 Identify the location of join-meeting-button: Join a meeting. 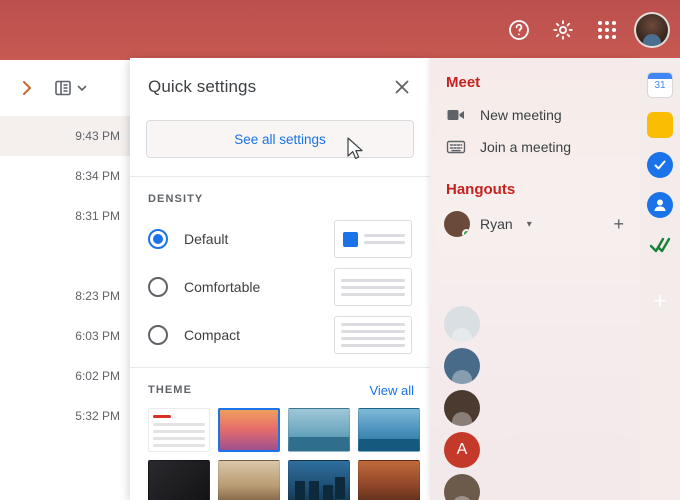
(535, 147).